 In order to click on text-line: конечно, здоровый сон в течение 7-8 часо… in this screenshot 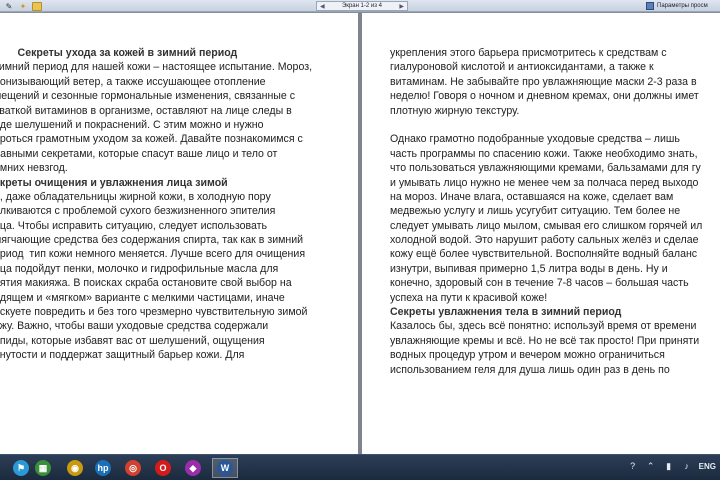, I will do `click(539, 283)`.